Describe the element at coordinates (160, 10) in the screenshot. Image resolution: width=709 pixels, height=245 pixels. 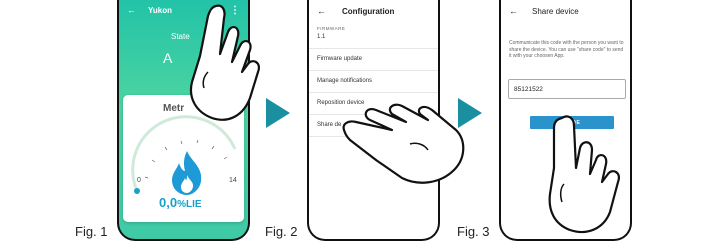
I see `device-title: Yukon` at that location.